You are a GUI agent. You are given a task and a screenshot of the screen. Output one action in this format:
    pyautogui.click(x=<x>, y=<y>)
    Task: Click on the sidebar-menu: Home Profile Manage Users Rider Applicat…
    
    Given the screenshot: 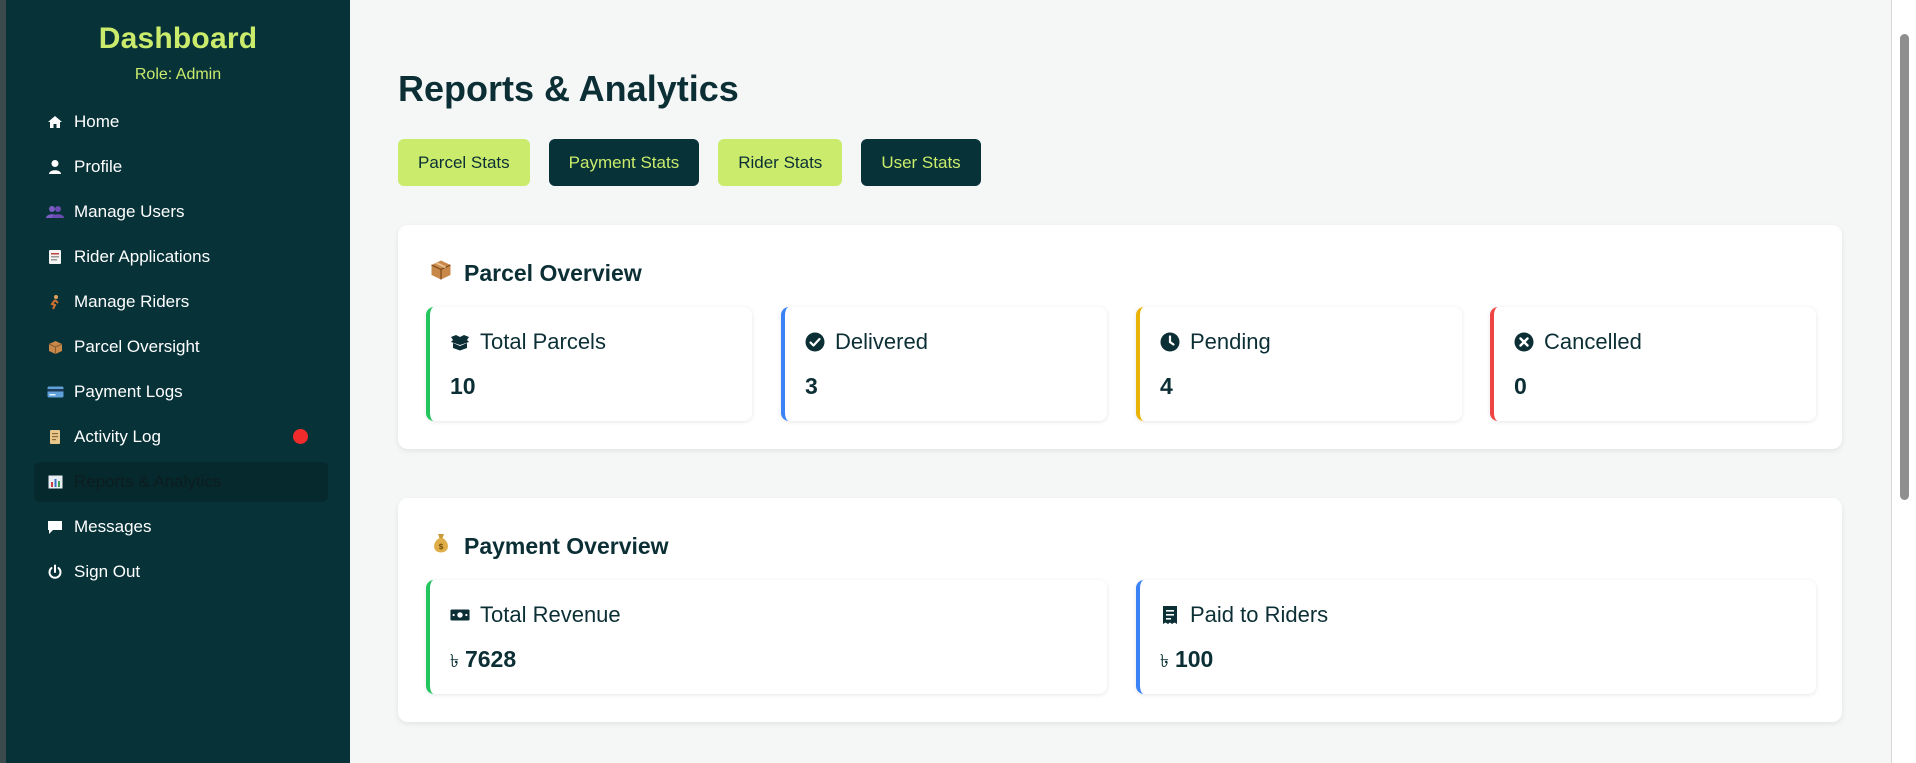 What is the action you would take?
    pyautogui.click(x=178, y=347)
    